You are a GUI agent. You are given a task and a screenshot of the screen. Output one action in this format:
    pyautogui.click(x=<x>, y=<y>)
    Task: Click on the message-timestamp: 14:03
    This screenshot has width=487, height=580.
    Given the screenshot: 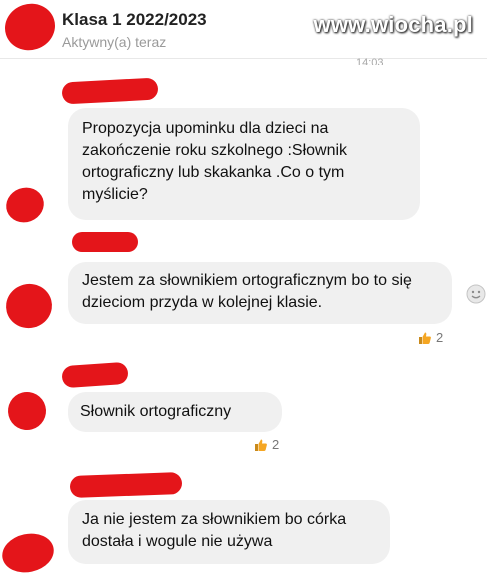 What is the action you would take?
    pyautogui.click(x=370, y=61)
    